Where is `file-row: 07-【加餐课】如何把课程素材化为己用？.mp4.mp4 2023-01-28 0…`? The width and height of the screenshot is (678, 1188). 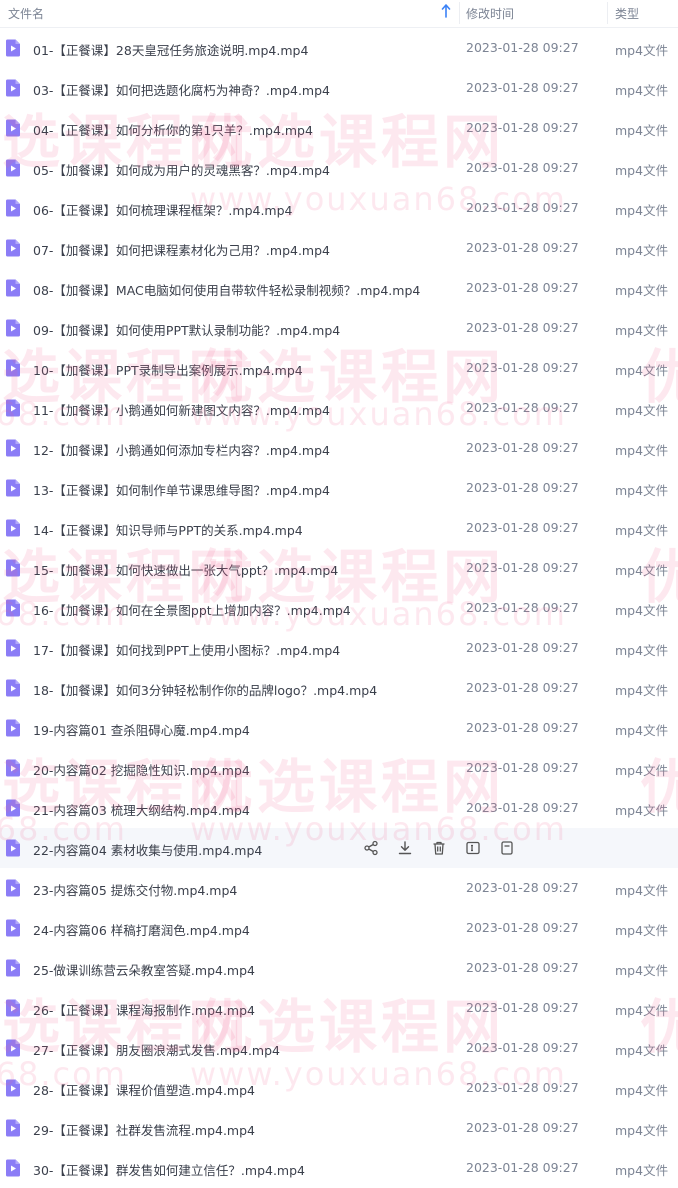 file-row: 07-【加餐课】如何把课程素材化为己用？.mp4.mp4 2023-01-28 0… is located at coordinates (339, 248).